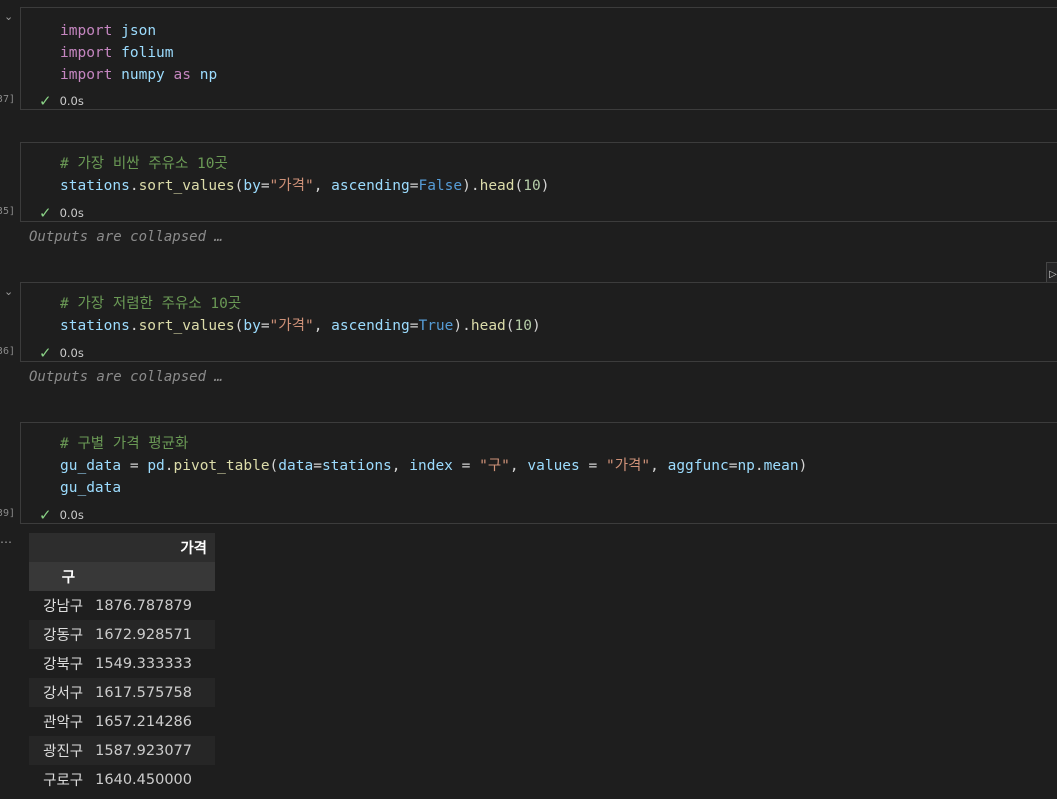  Describe the element at coordinates (91, 488) in the screenshot. I see `code-token: gu_data` at that location.